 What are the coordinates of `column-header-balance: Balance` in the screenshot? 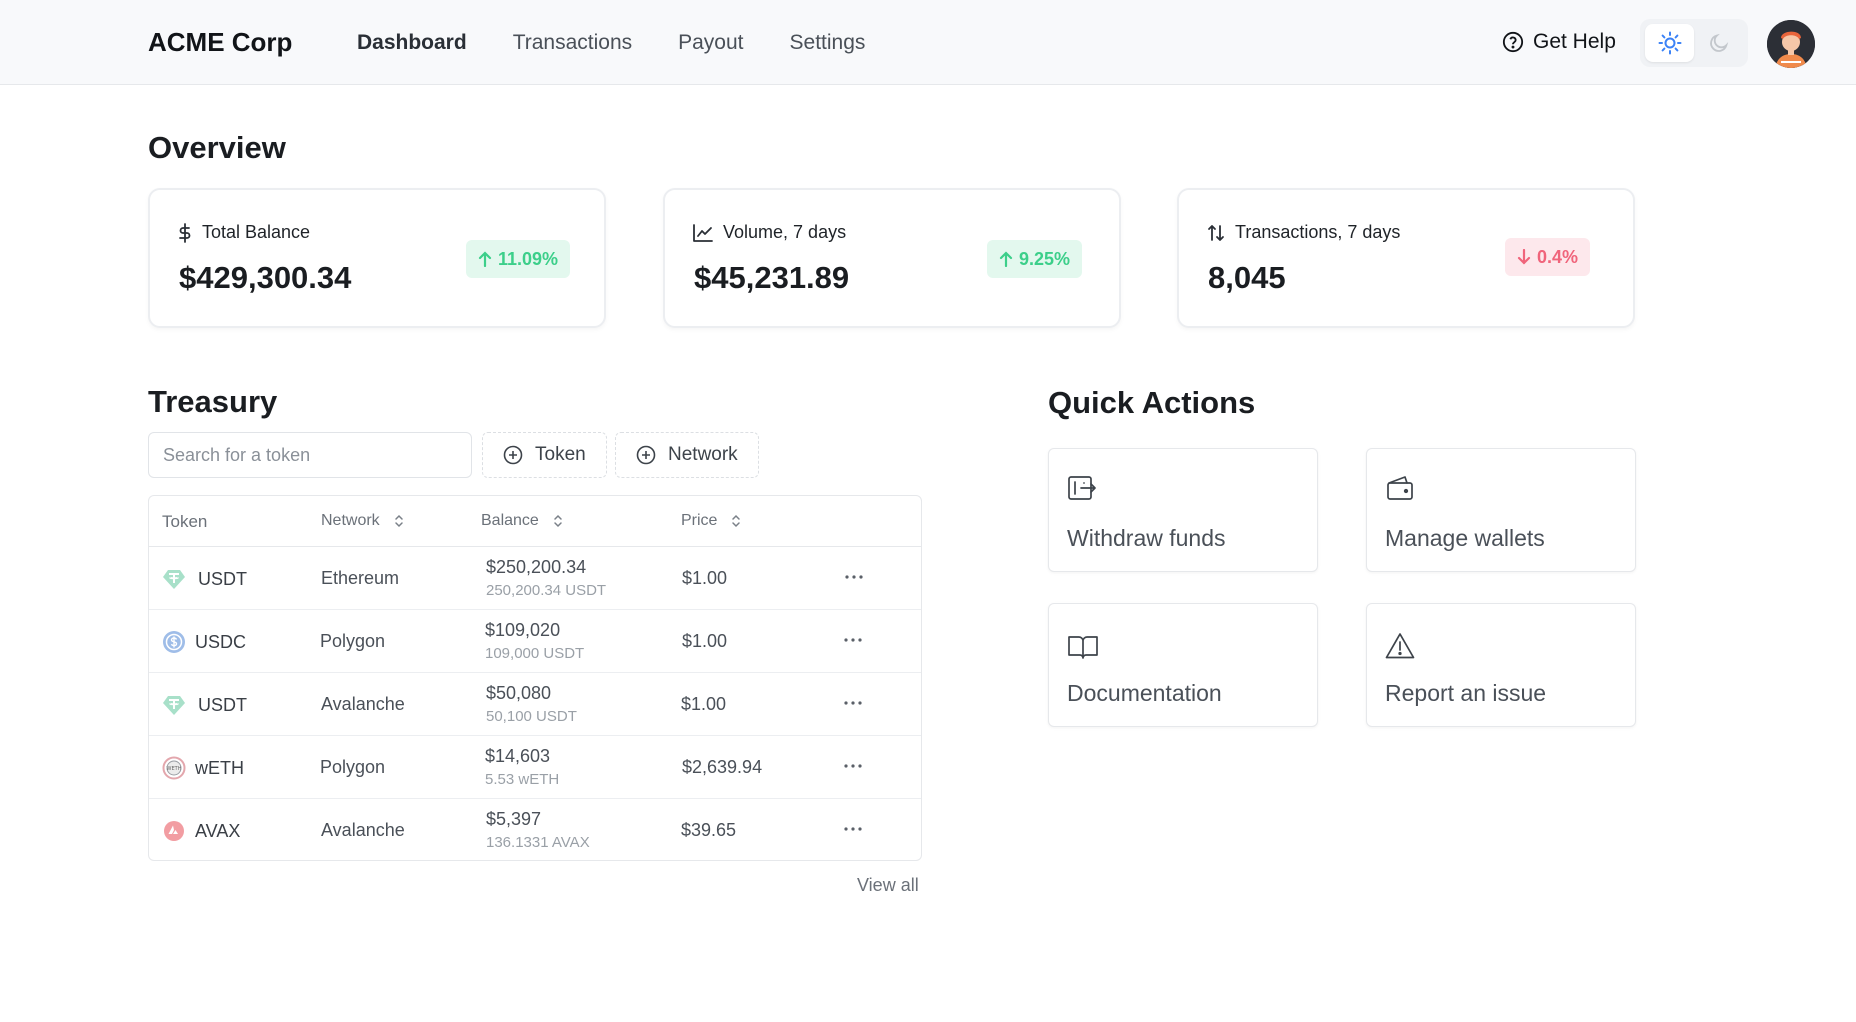 It's located at (522, 521).